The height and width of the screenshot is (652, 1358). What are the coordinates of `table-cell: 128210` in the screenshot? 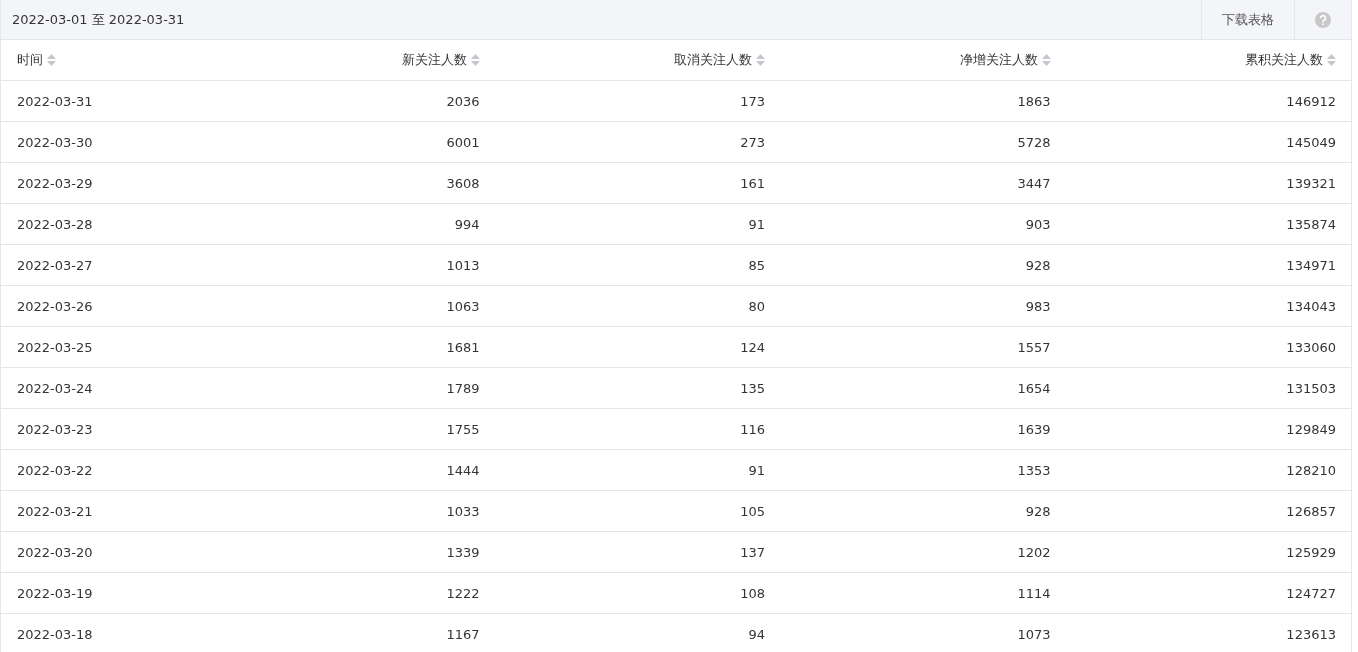 It's located at (1311, 470).